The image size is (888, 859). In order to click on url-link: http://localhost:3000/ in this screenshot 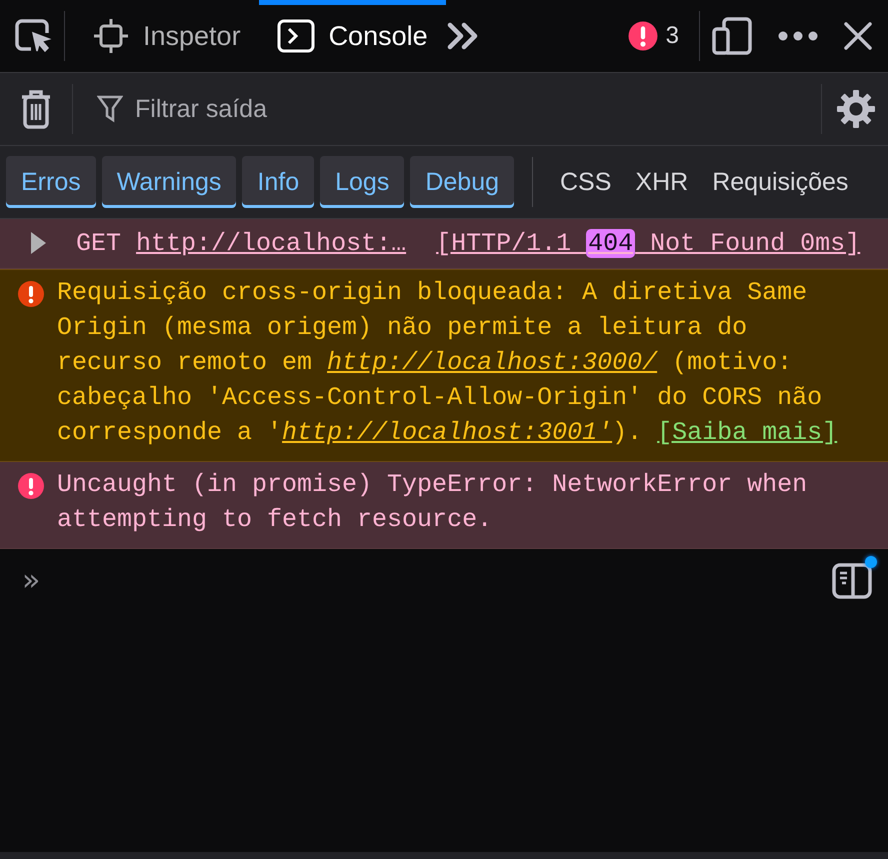, I will do `click(492, 362)`.